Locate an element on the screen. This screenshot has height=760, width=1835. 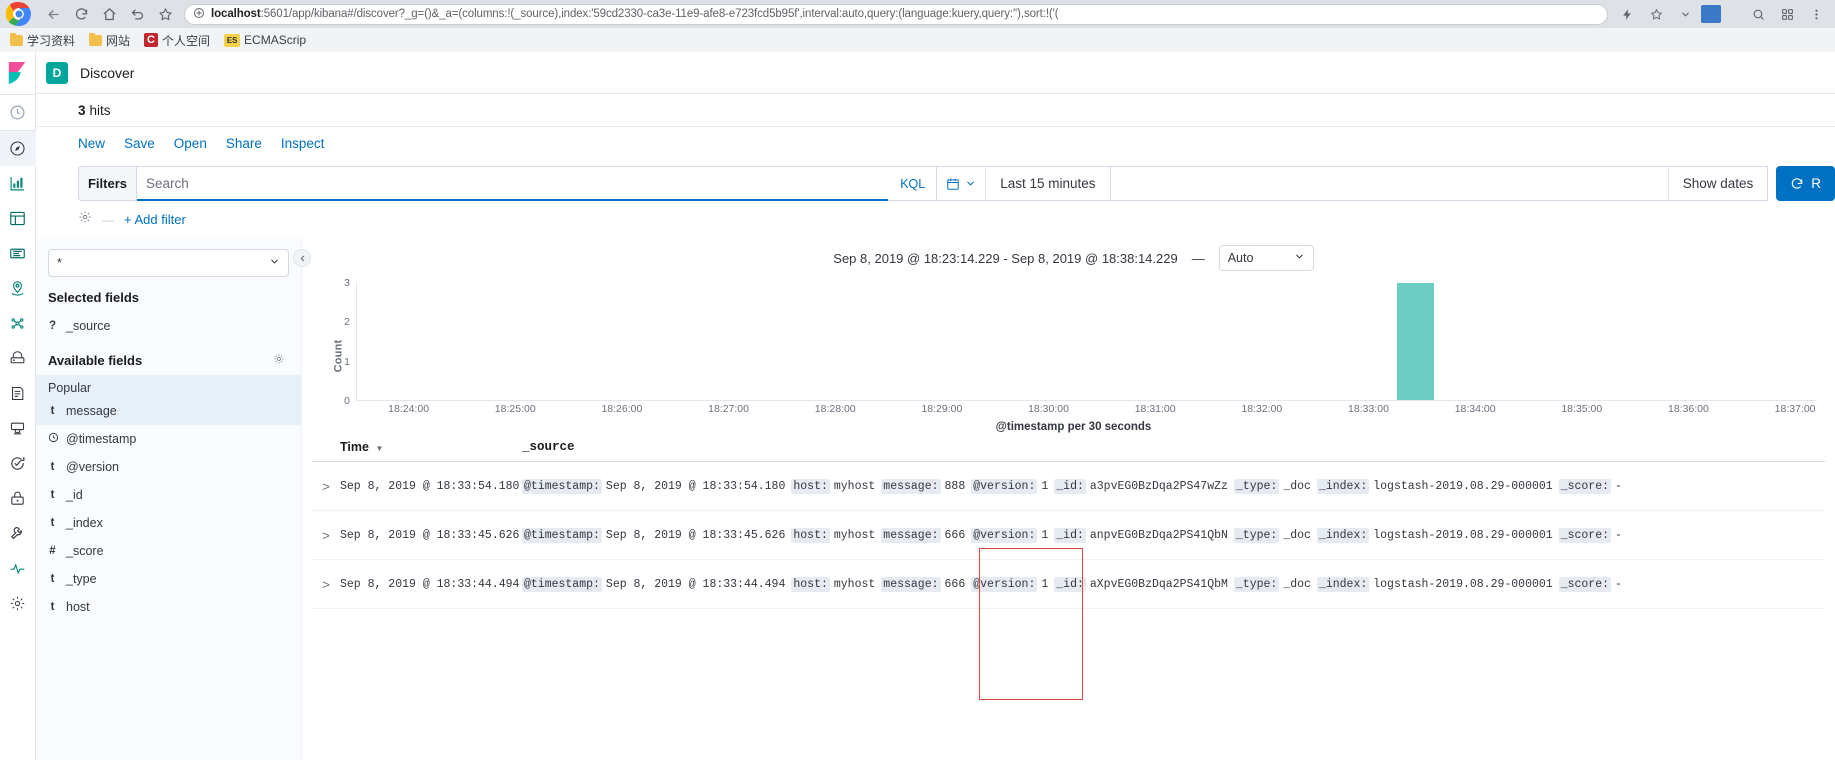
field-settings-gear-icon is located at coordinates (279, 360).